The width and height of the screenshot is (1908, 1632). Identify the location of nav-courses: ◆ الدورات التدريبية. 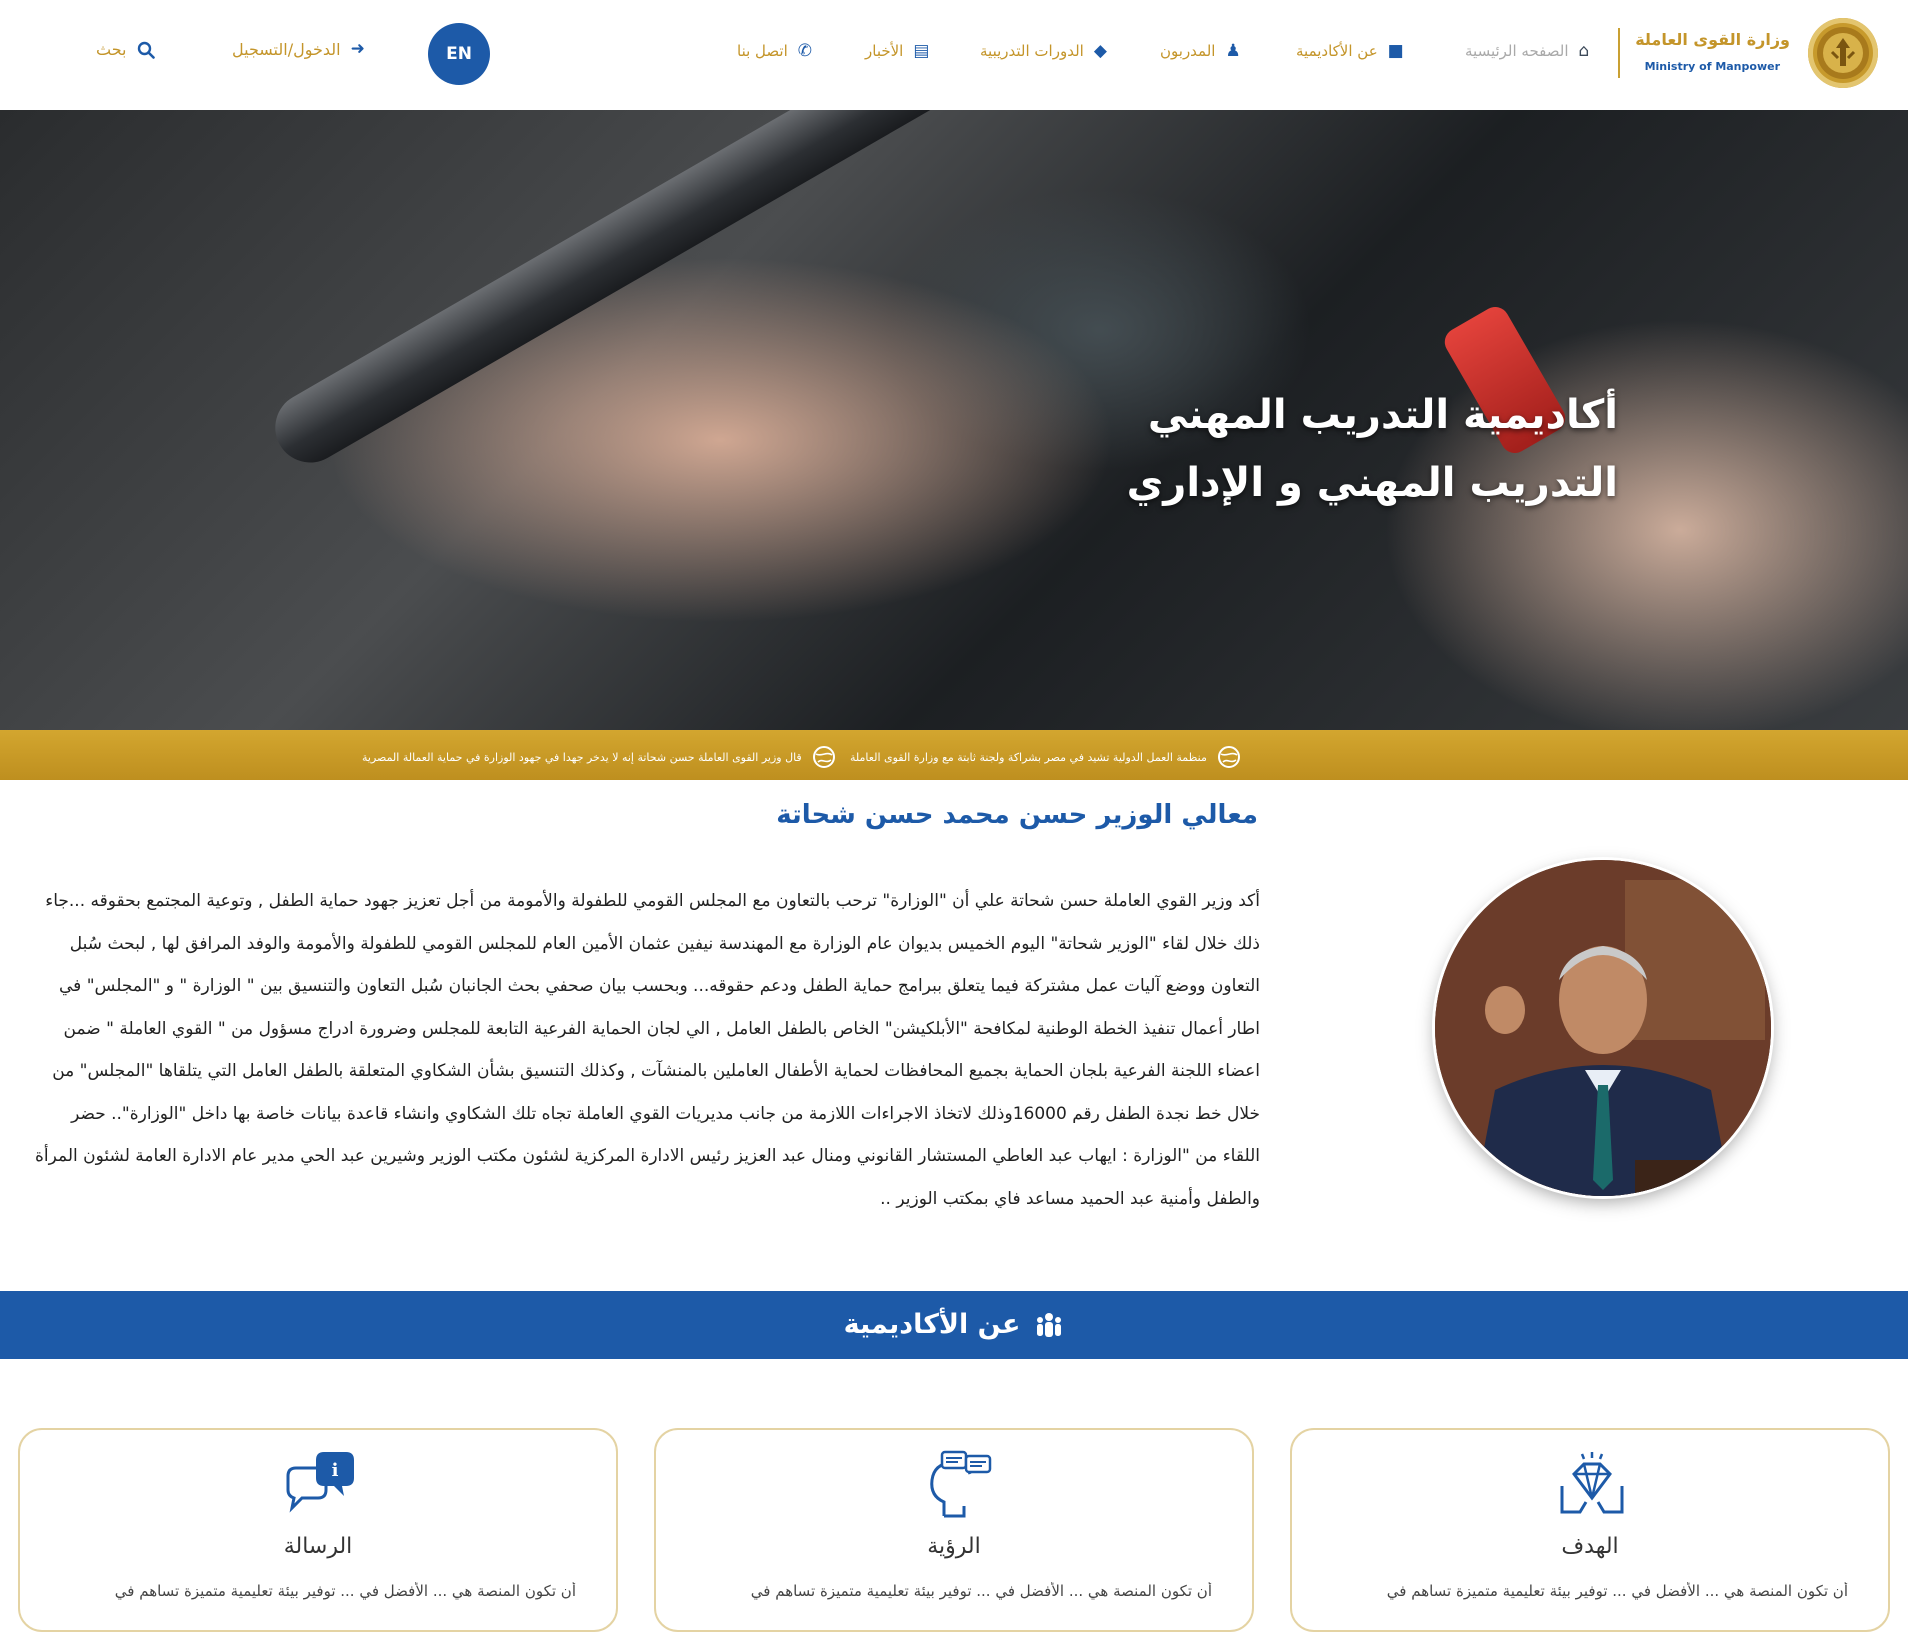
(1043, 51).